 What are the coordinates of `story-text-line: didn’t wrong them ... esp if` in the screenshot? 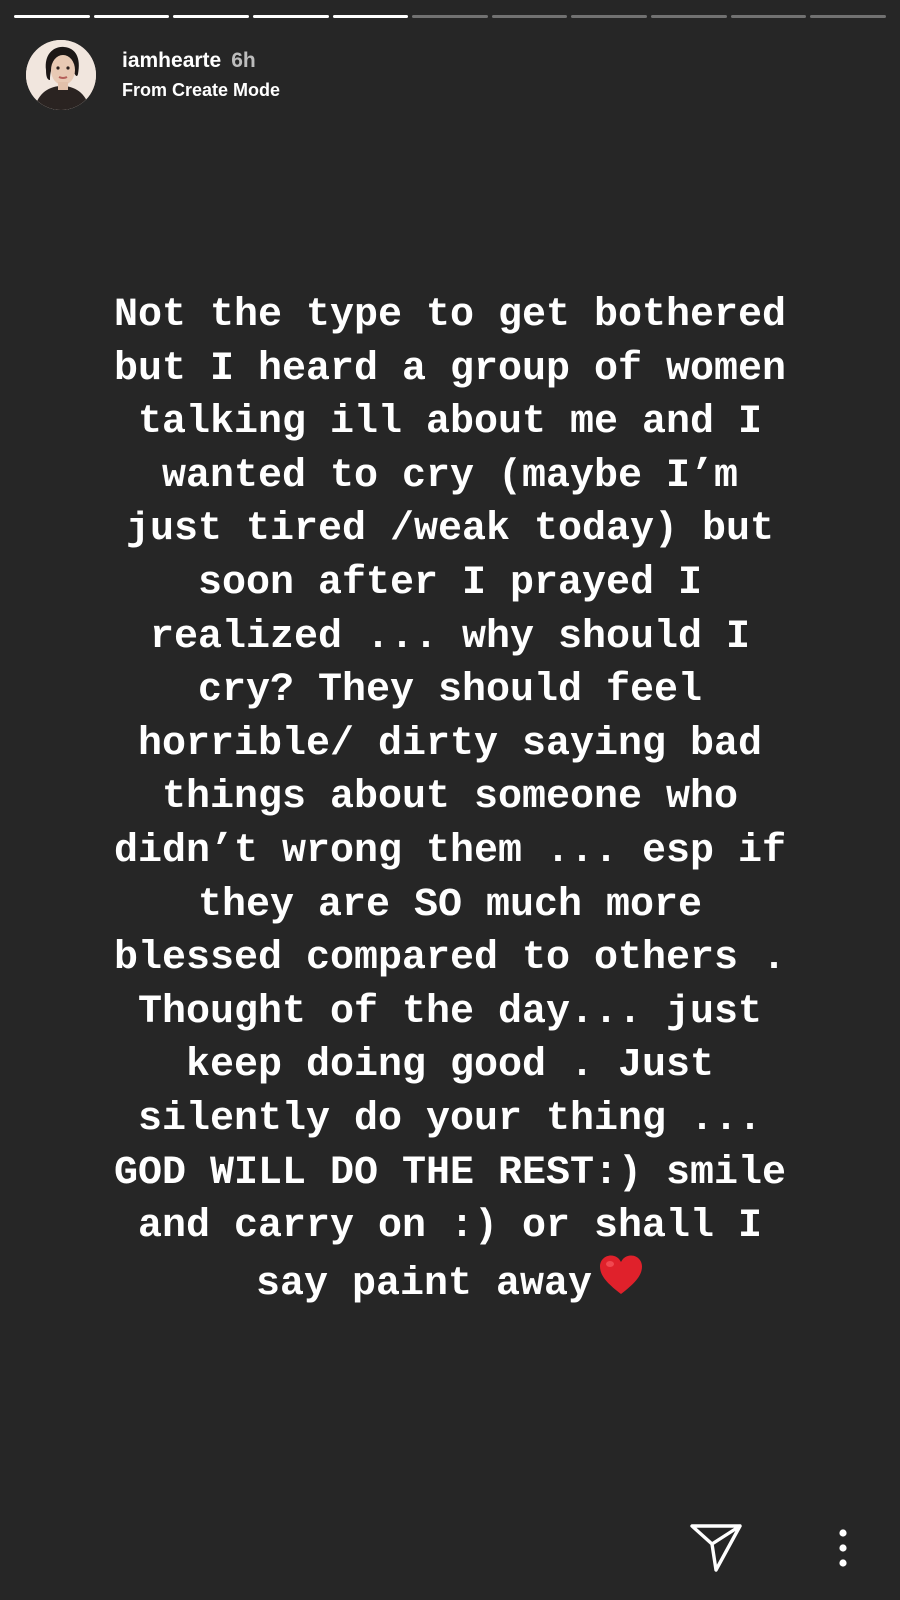 It's located at (450, 851).